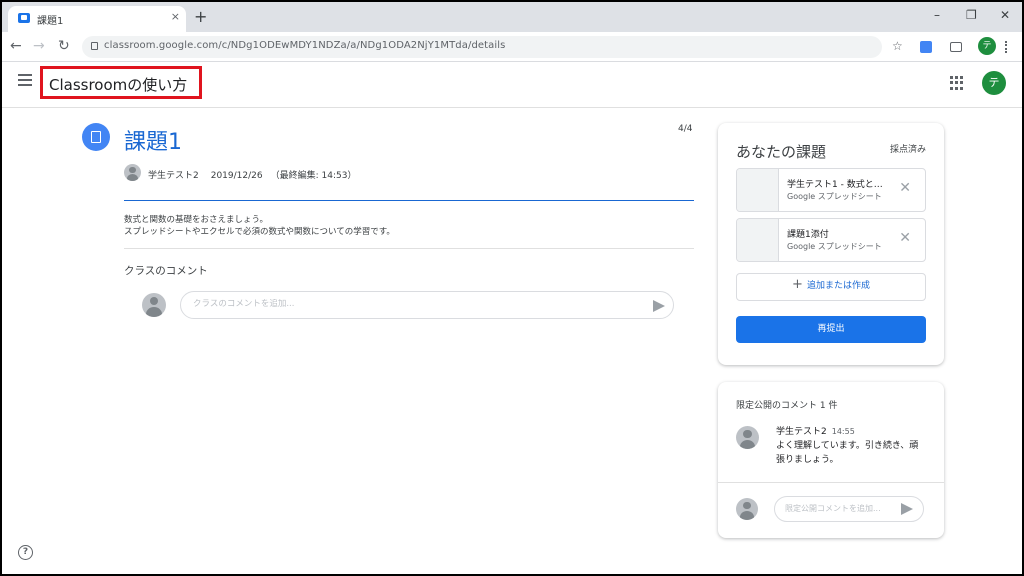 The height and width of the screenshot is (576, 1024). Describe the element at coordinates (259, 232) in the screenshot. I see `description-line: スプレッドシートやエクセルで必須の数式や関数についての学習です。` at that location.